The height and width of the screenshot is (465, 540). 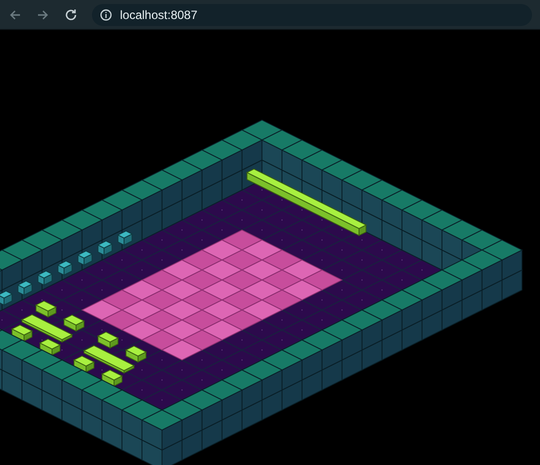 I want to click on address-bar: localhost:8087, so click(x=312, y=15).